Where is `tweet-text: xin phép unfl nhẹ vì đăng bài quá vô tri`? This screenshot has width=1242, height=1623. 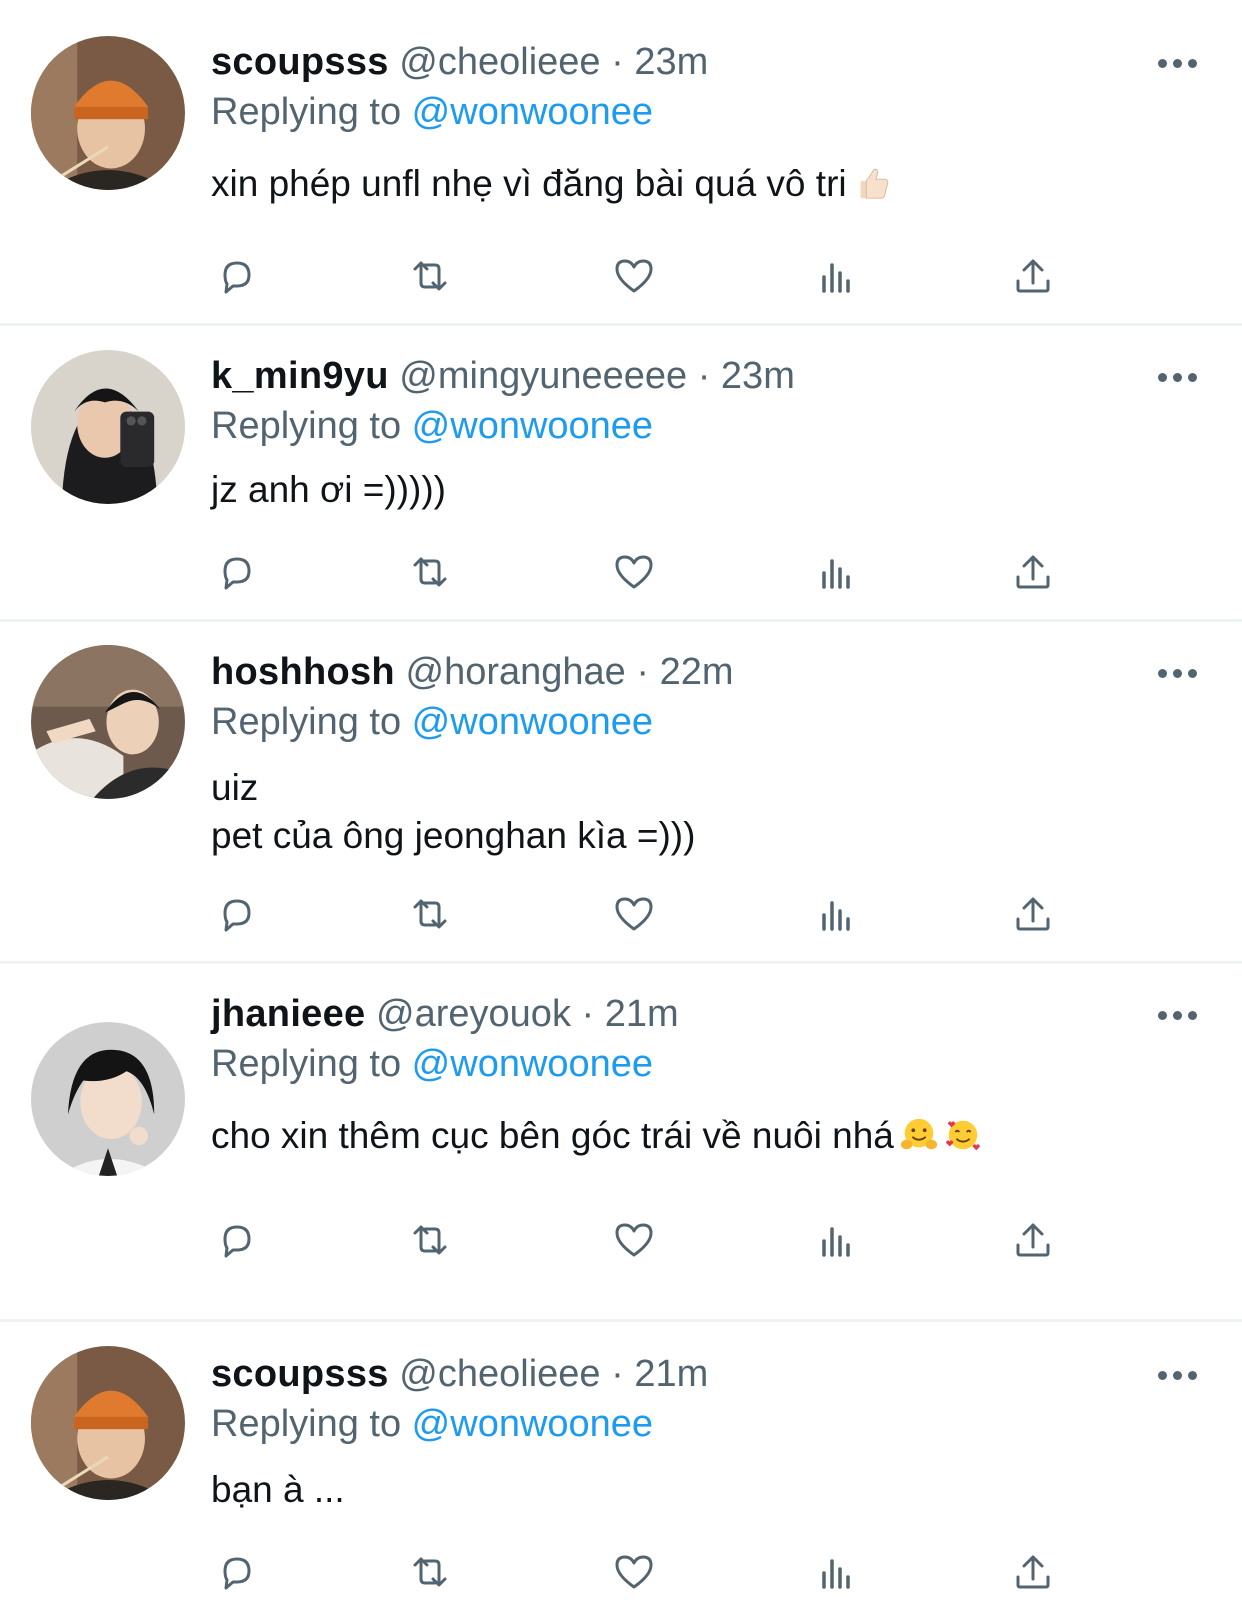 tweet-text: xin phép unfl nhẹ vì đăng bài quá vô tri is located at coordinates (551, 184).